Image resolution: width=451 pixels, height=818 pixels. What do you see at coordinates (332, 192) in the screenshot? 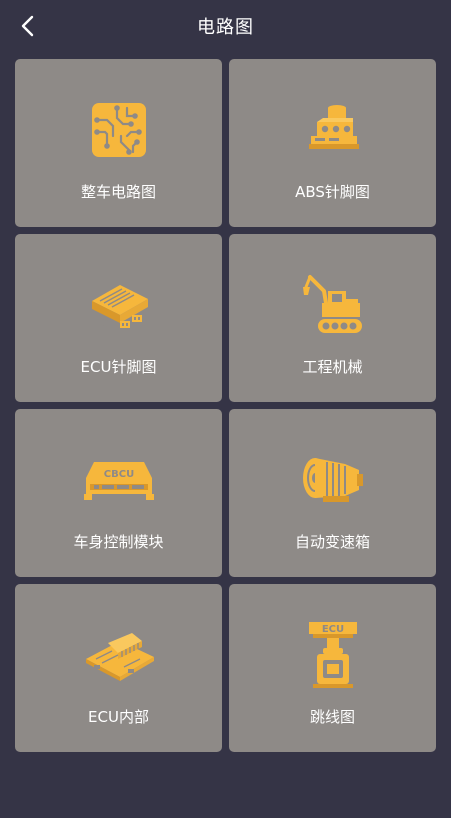
I see `card-label: ABS针脚图` at bounding box center [332, 192].